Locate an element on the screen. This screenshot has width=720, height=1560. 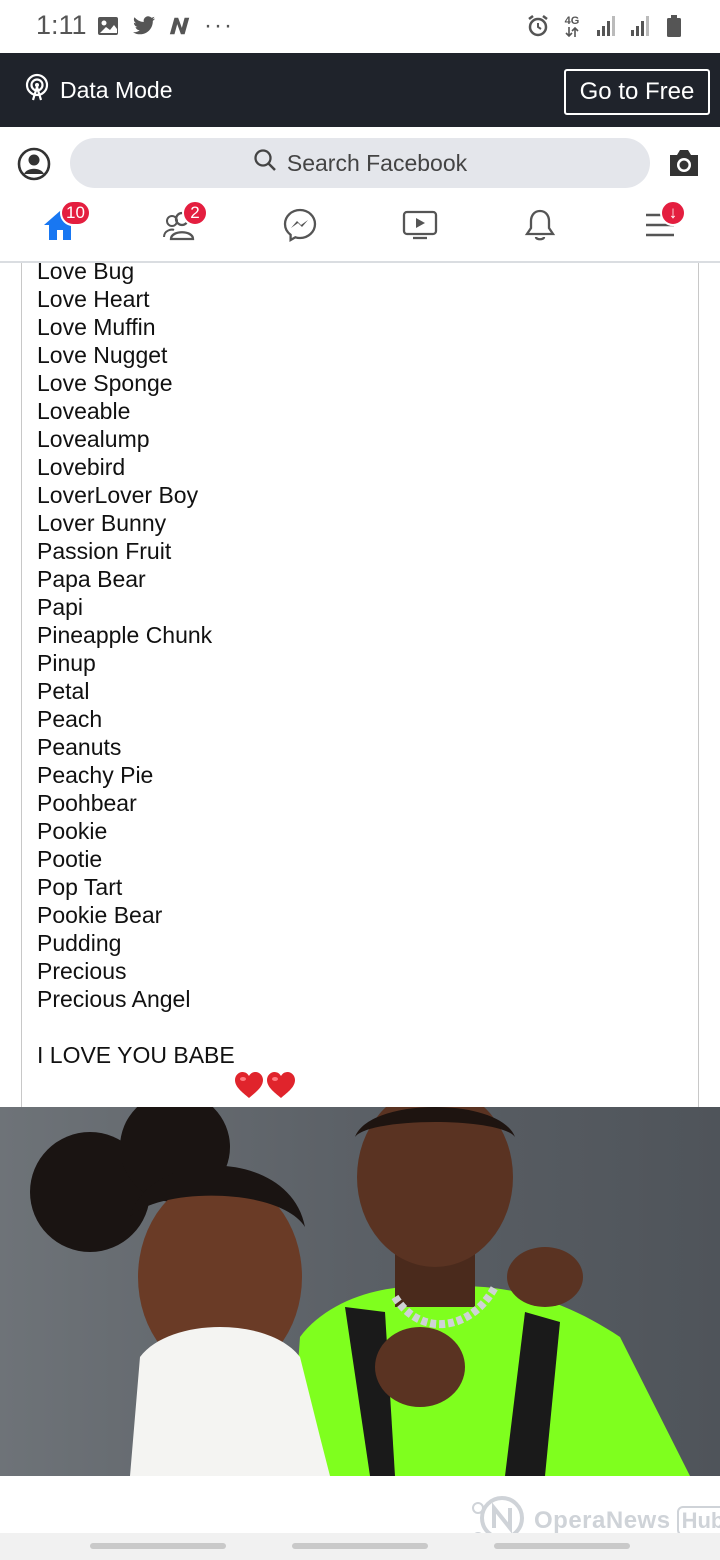
list-item: Love Muffin is located at coordinates (96, 327).